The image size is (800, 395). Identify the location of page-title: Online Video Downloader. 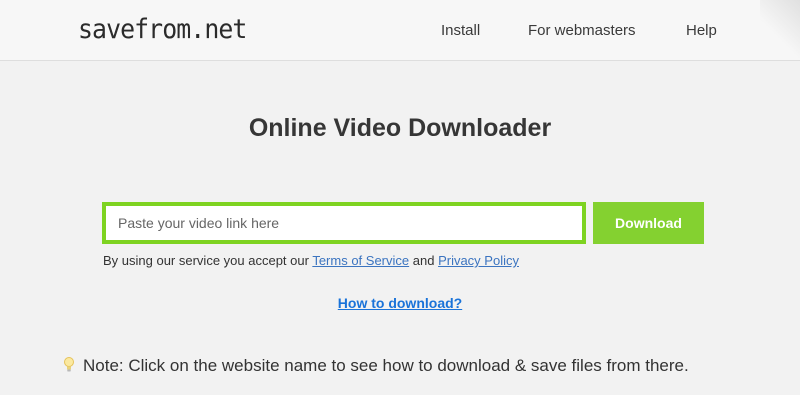
(400, 128).